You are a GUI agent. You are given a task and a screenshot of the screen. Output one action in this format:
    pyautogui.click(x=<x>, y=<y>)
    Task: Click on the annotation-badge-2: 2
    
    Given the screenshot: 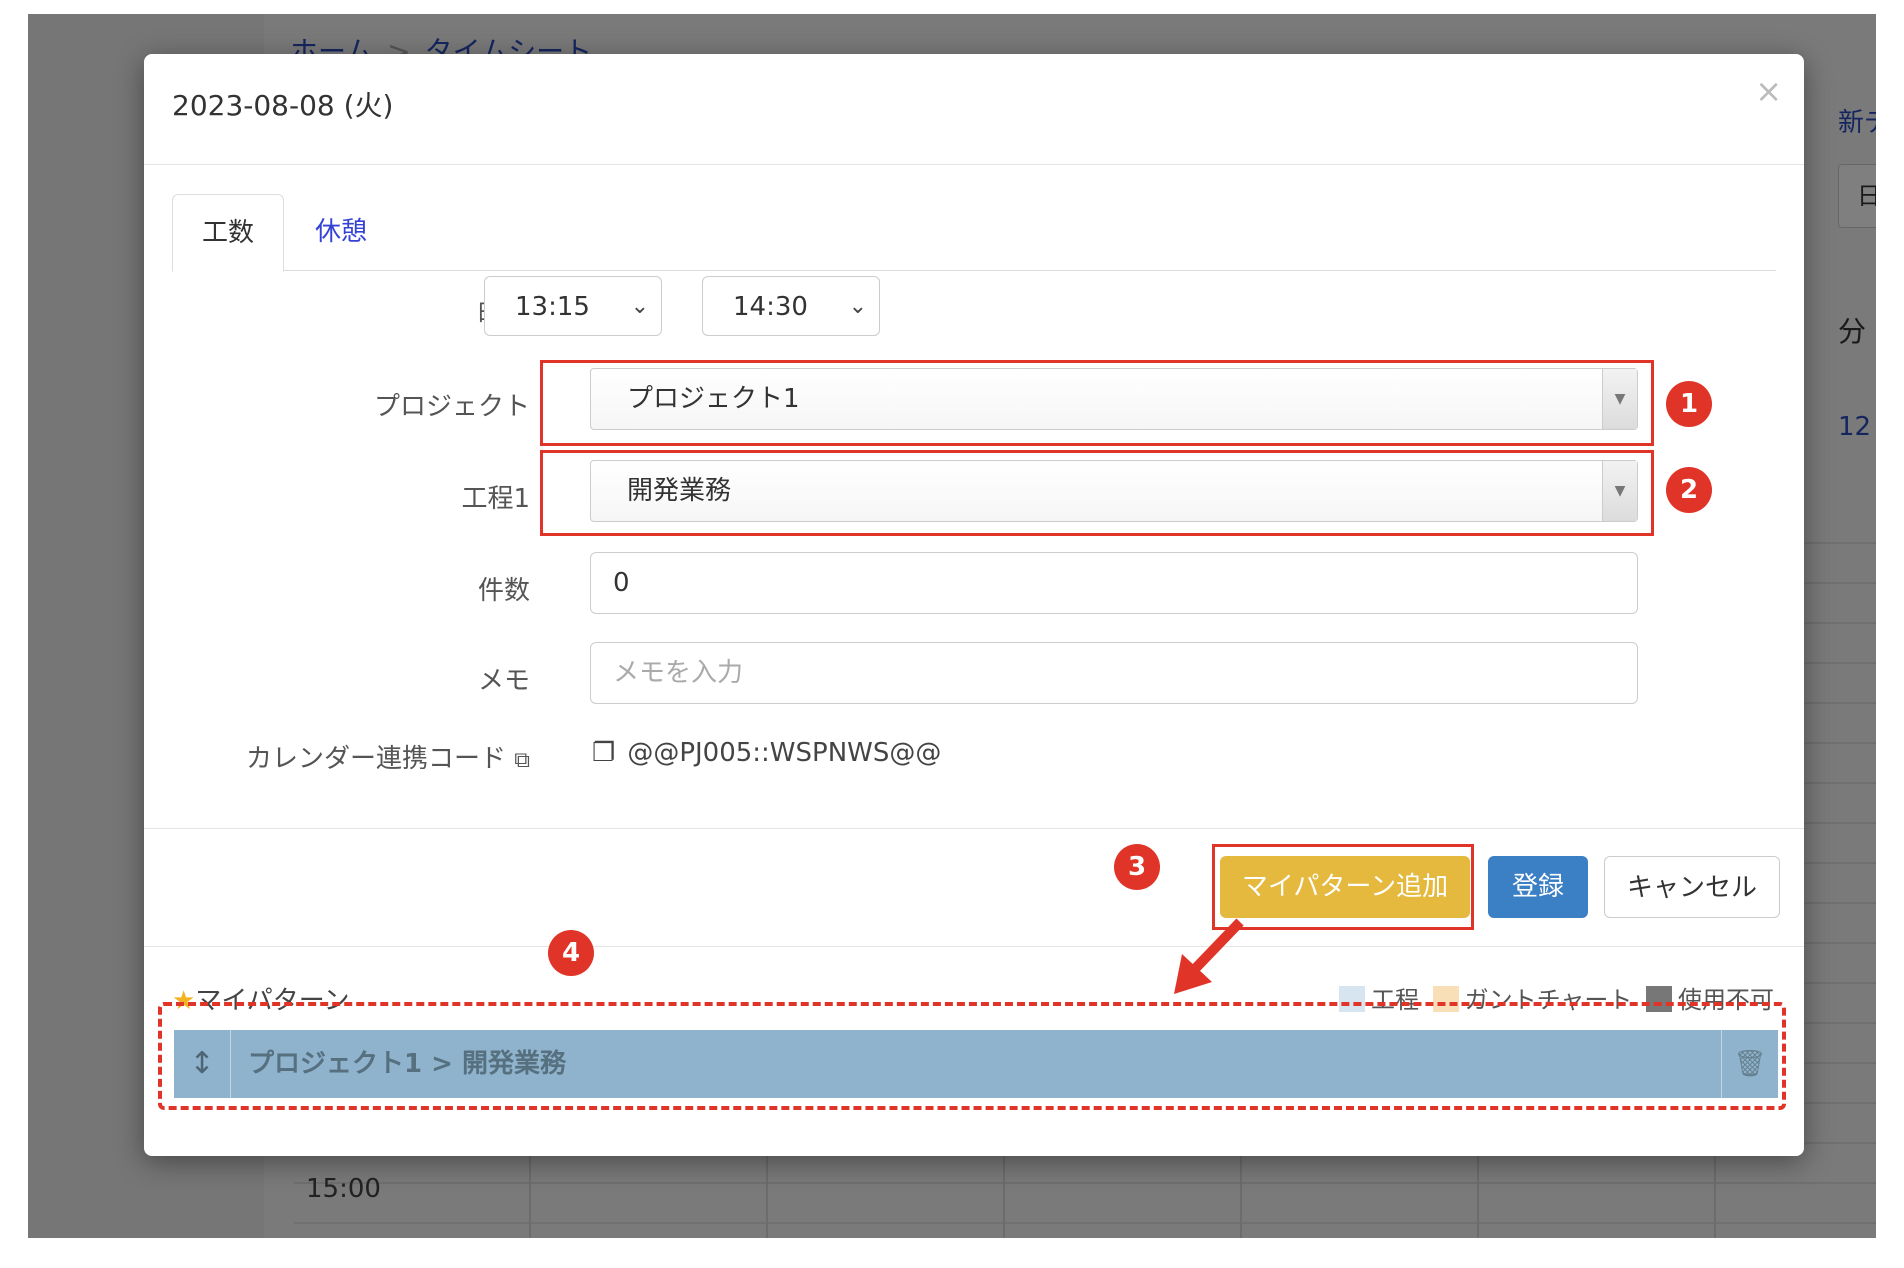 What is the action you would take?
    pyautogui.click(x=1689, y=490)
    